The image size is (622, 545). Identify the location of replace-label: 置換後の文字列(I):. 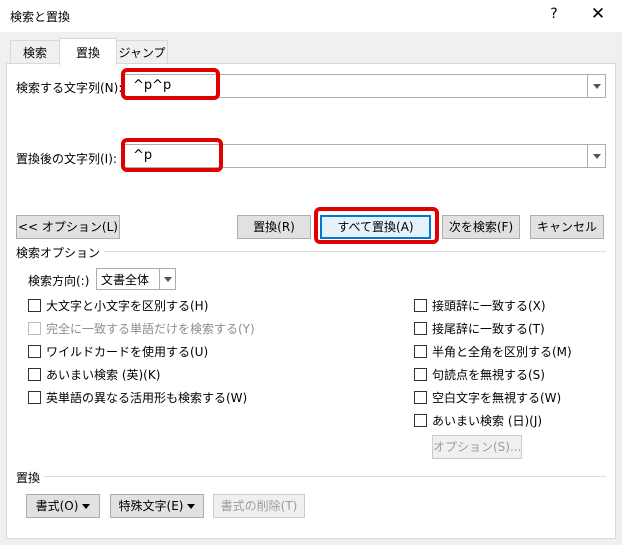
(66, 159).